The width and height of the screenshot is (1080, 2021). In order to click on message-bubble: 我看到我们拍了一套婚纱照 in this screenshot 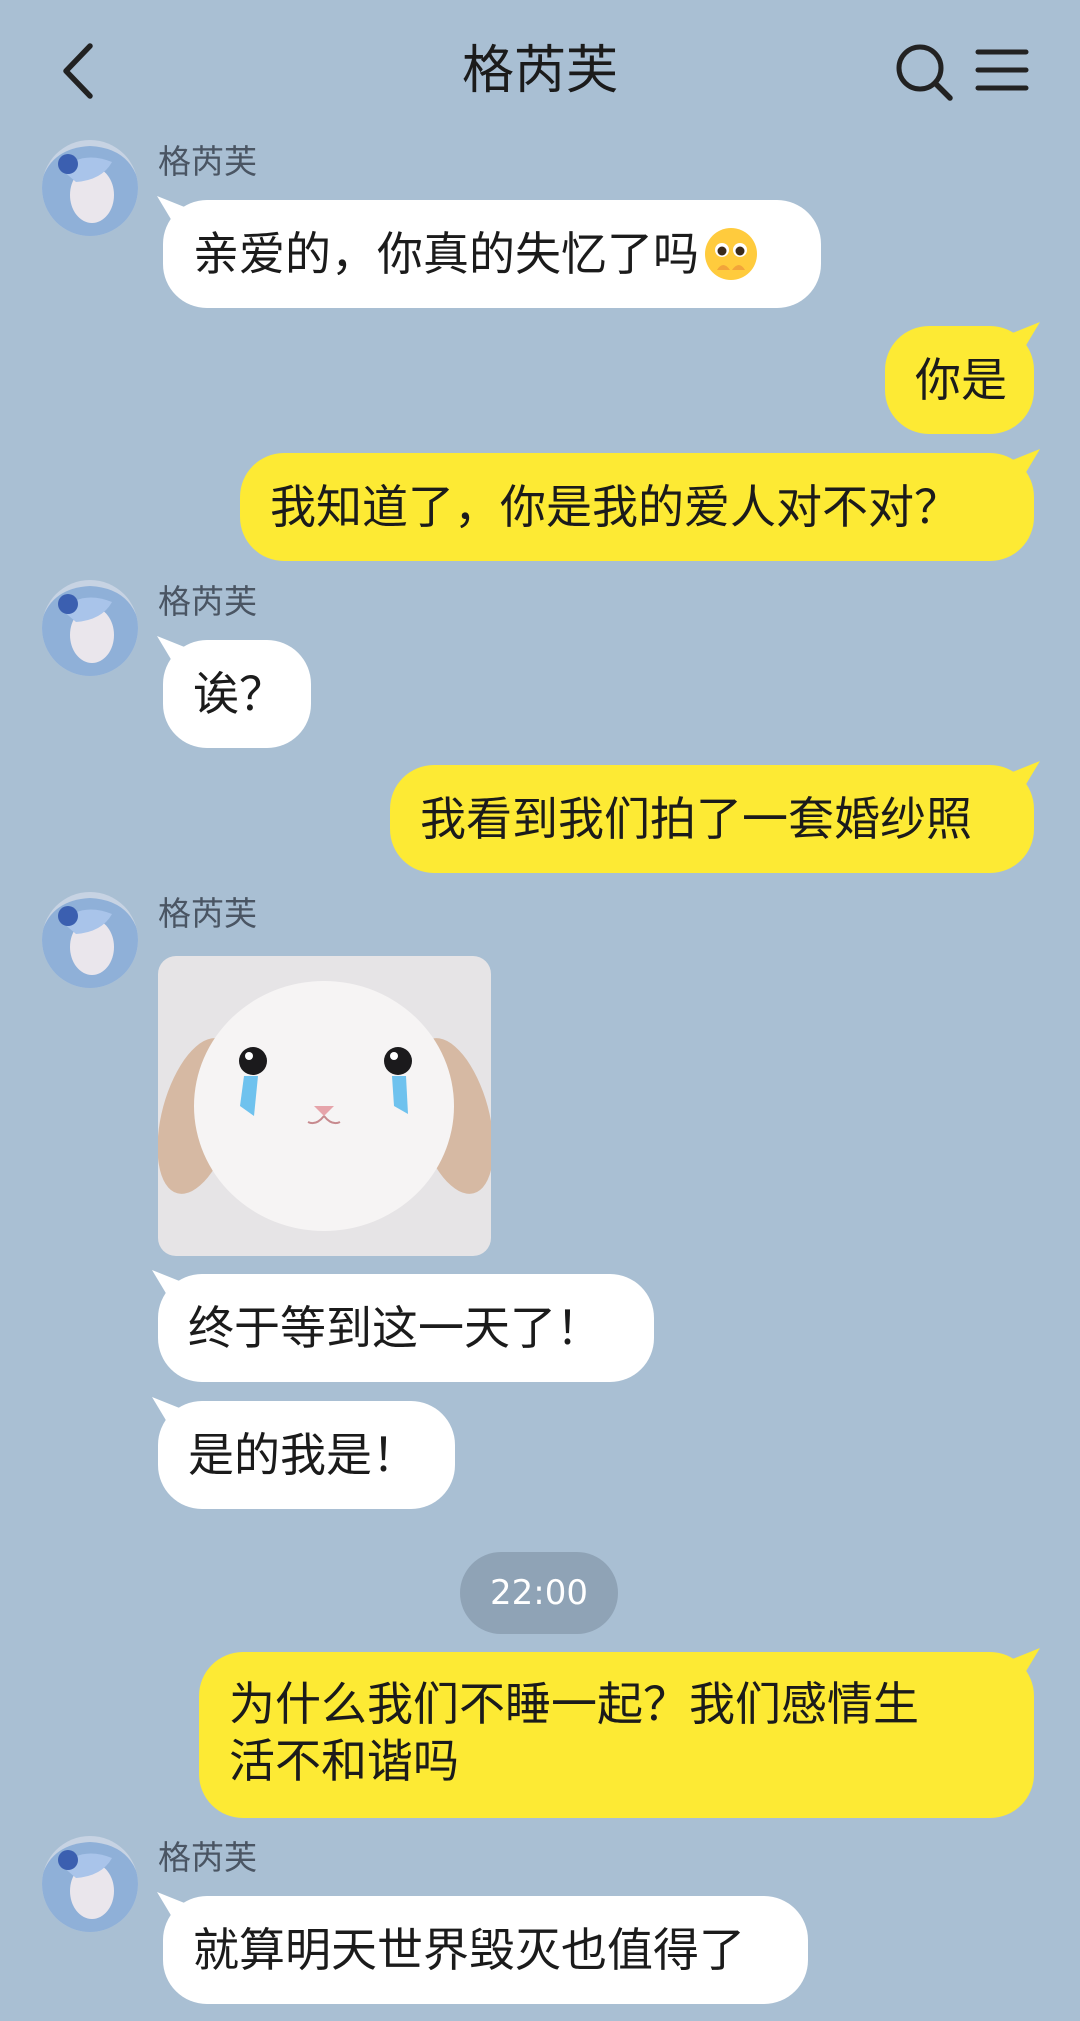, I will do `click(712, 819)`.